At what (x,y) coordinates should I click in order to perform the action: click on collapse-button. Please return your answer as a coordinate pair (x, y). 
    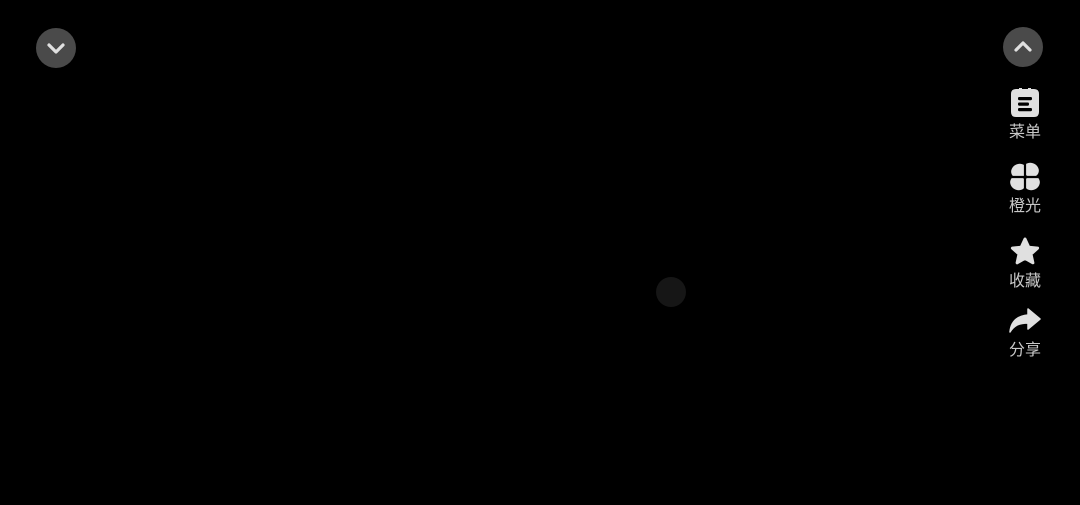
    Looking at the image, I should click on (56, 48).